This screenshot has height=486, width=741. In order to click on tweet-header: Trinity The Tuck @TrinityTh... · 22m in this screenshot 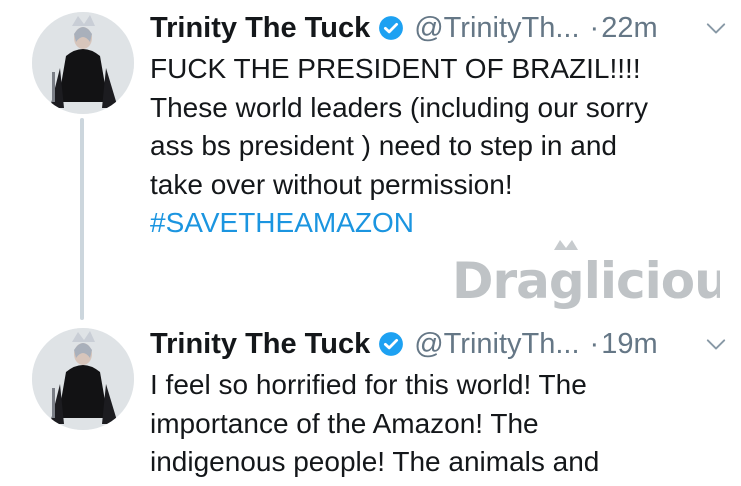, I will do `click(438, 28)`.